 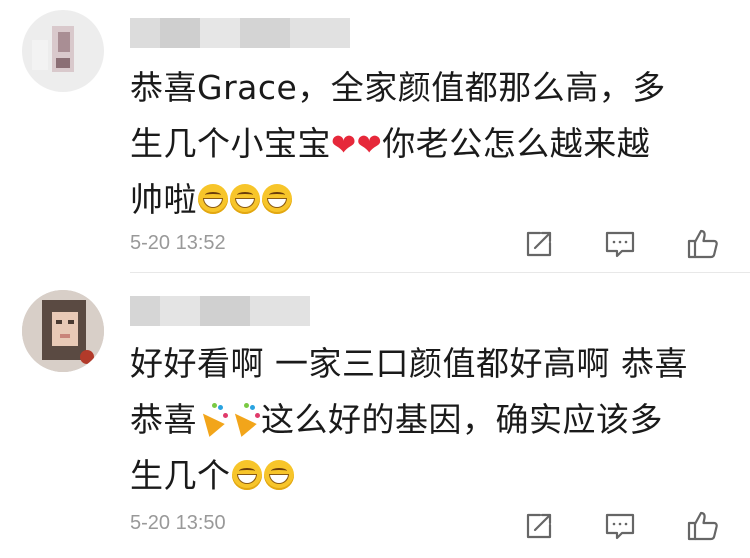 What do you see at coordinates (163, 199) in the screenshot?
I see `comment-text-part: 帅啦` at bounding box center [163, 199].